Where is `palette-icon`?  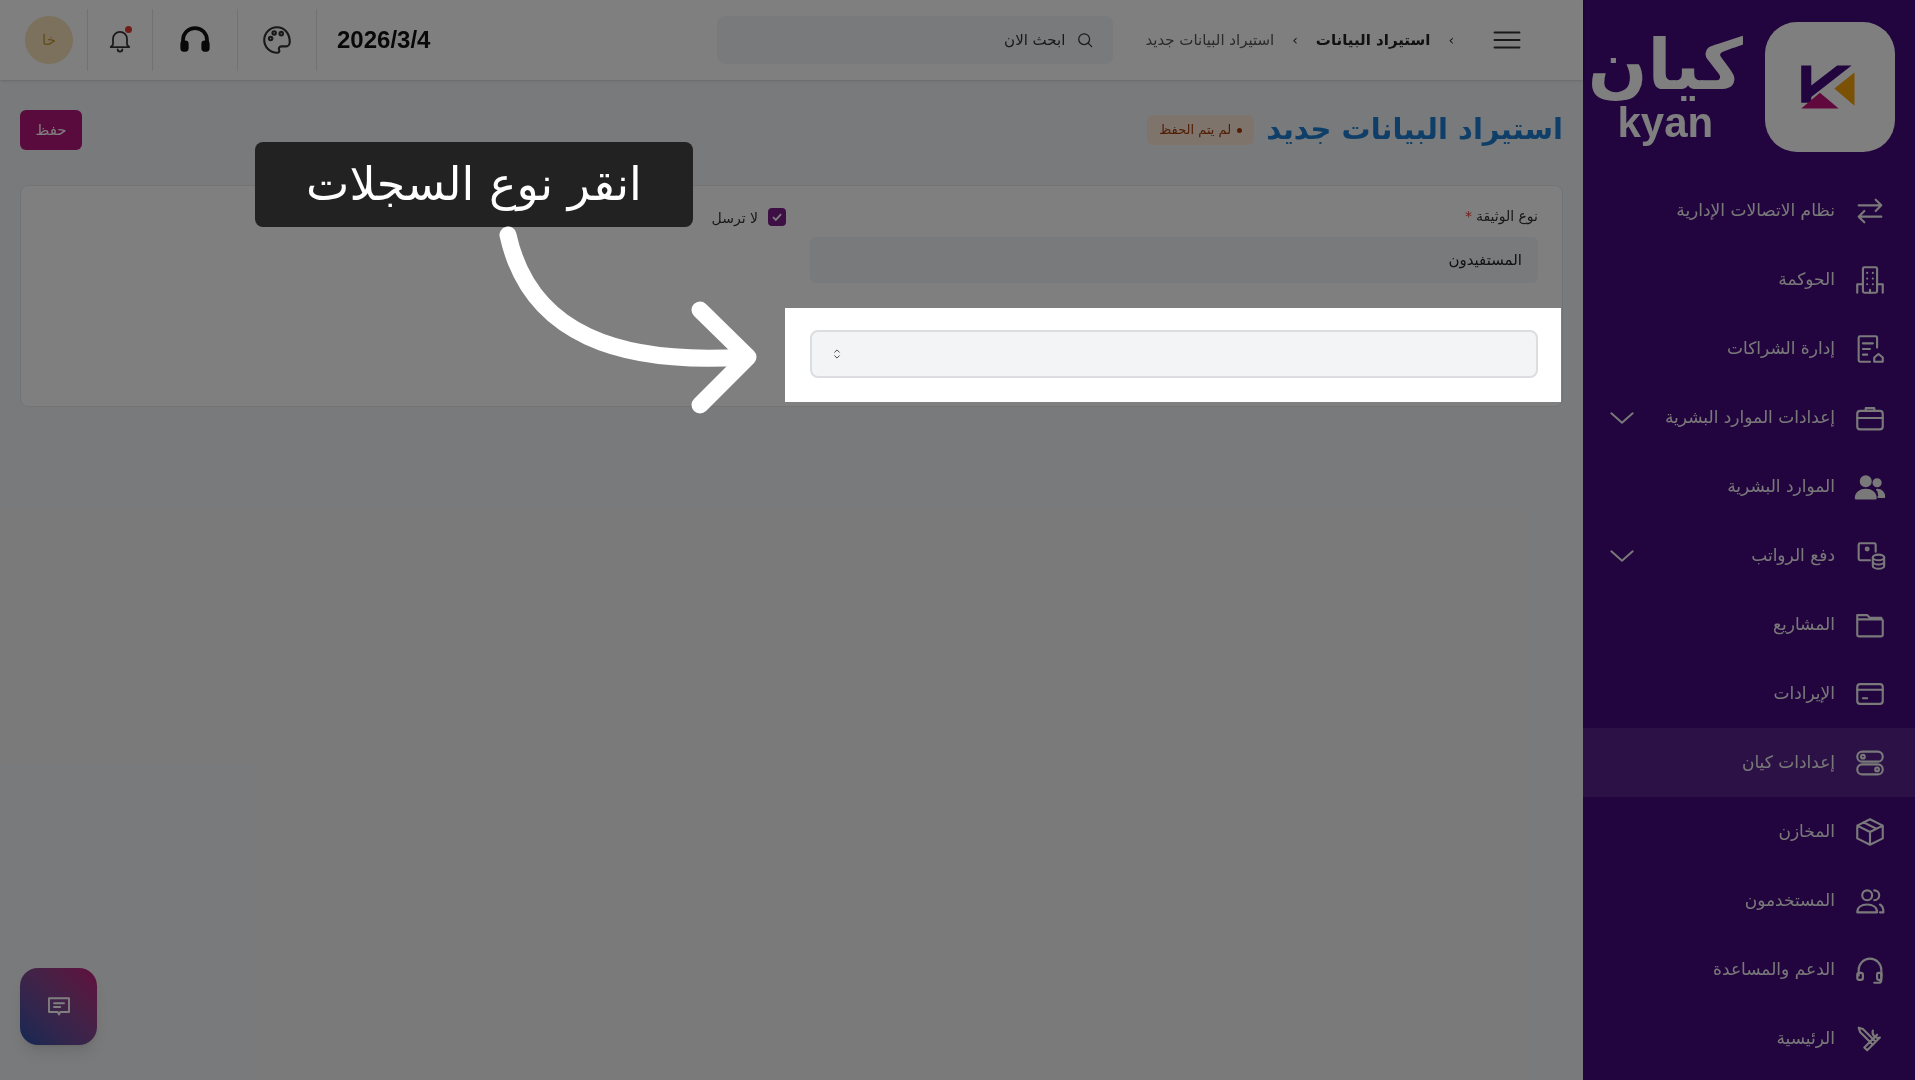 palette-icon is located at coordinates (277, 40).